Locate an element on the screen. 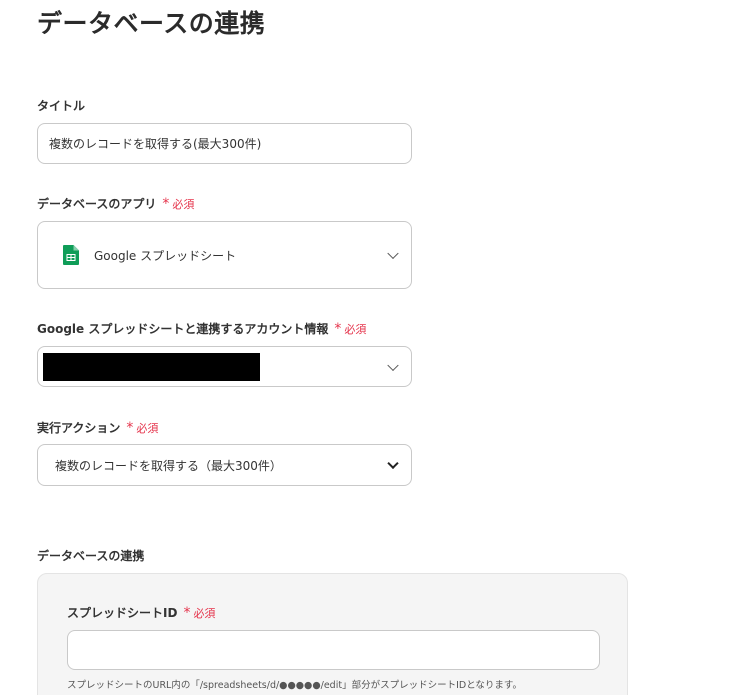  page-title: データベースの連携 is located at coordinates (151, 23).